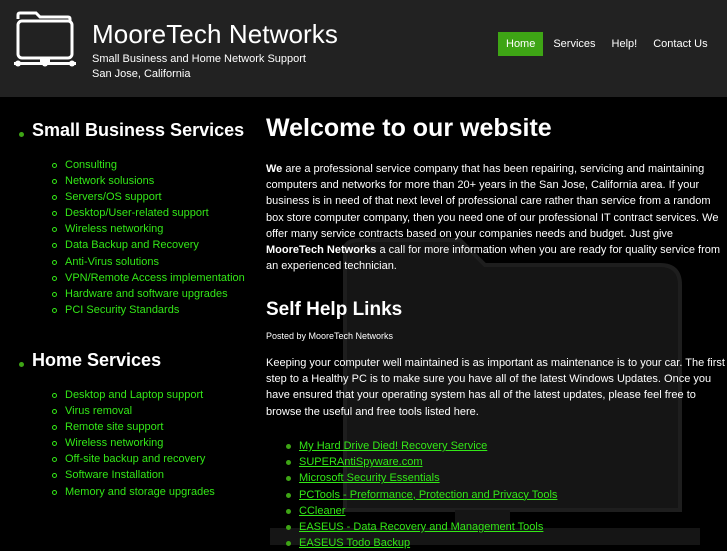 The width and height of the screenshot is (727, 551). Describe the element at coordinates (148, 310) in the screenshot. I see `list-item: PCI Security Standards` at that location.